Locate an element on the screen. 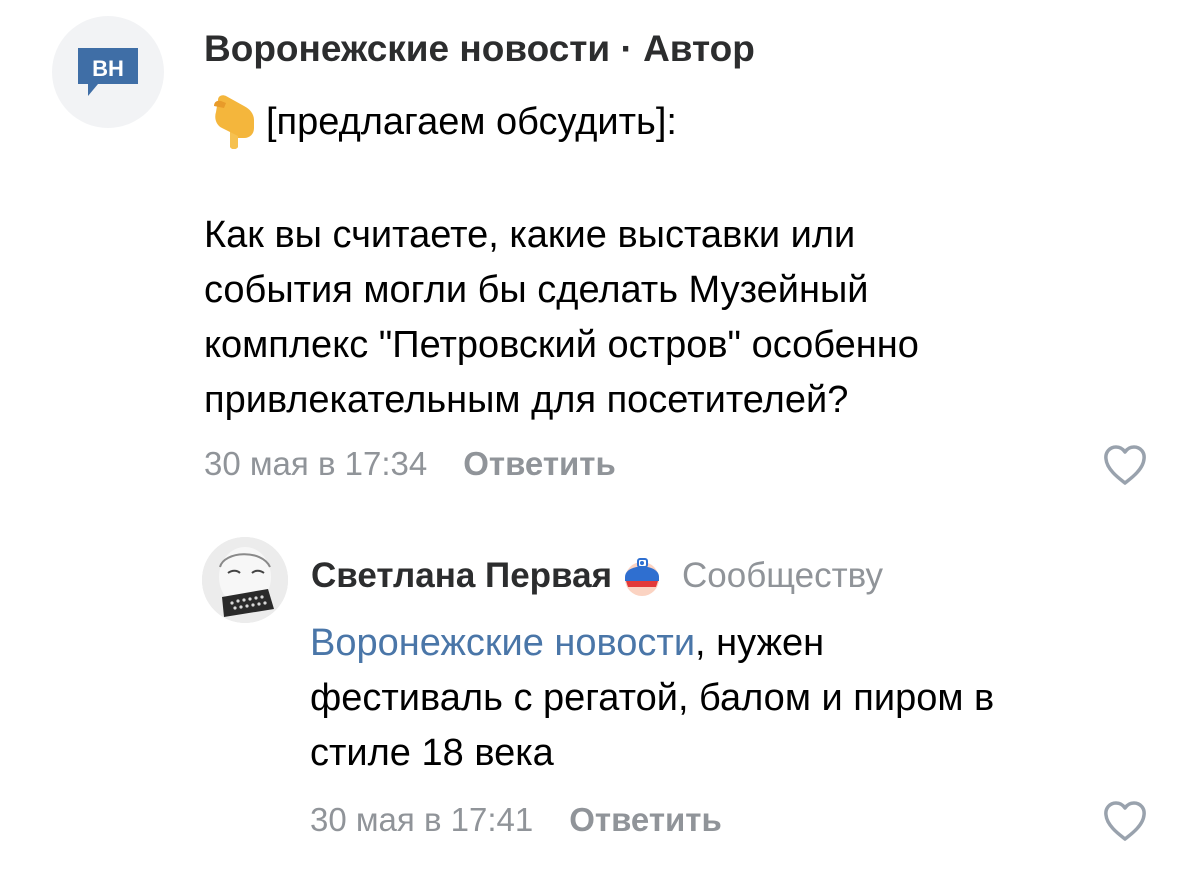  comment-first-line: [предлагаем обсудить]: is located at coordinates (440, 122).